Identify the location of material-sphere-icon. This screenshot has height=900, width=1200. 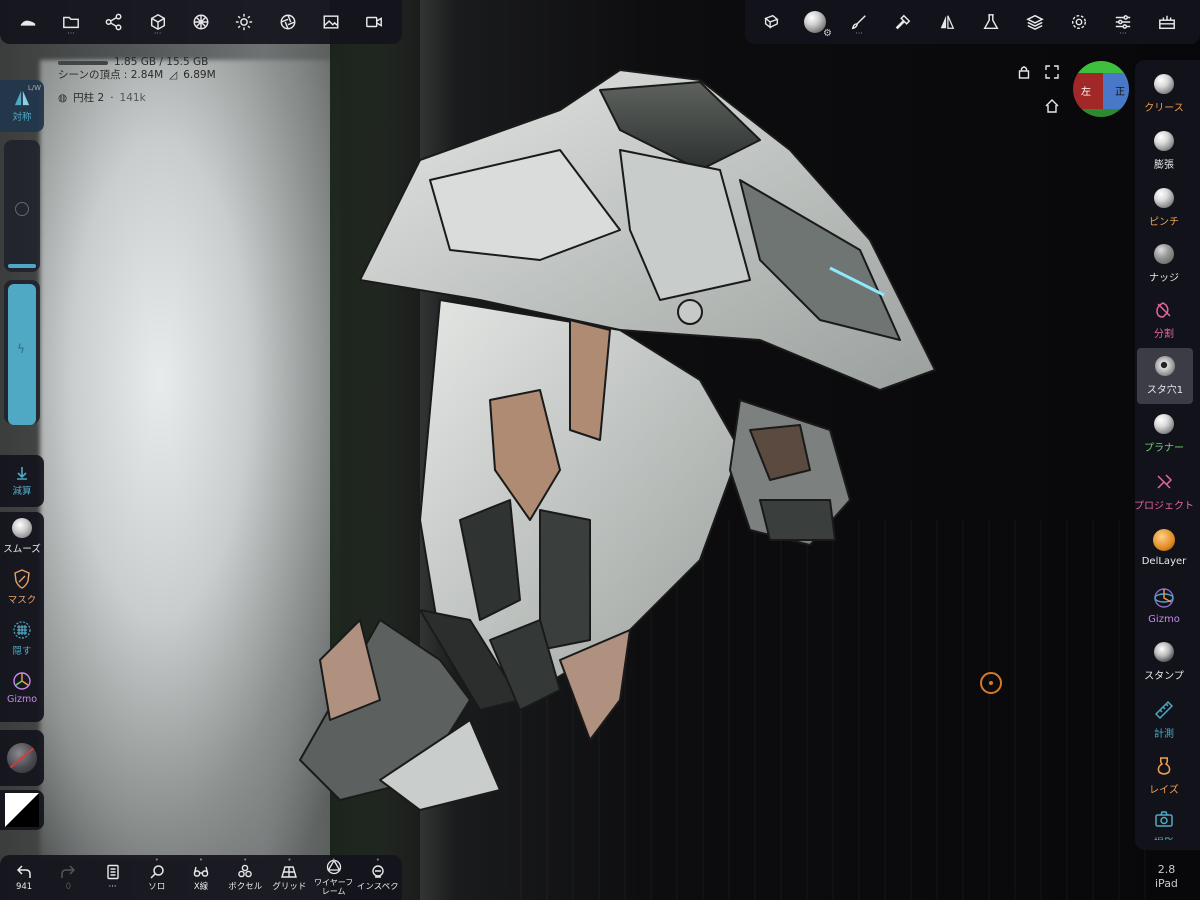
(200, 22).